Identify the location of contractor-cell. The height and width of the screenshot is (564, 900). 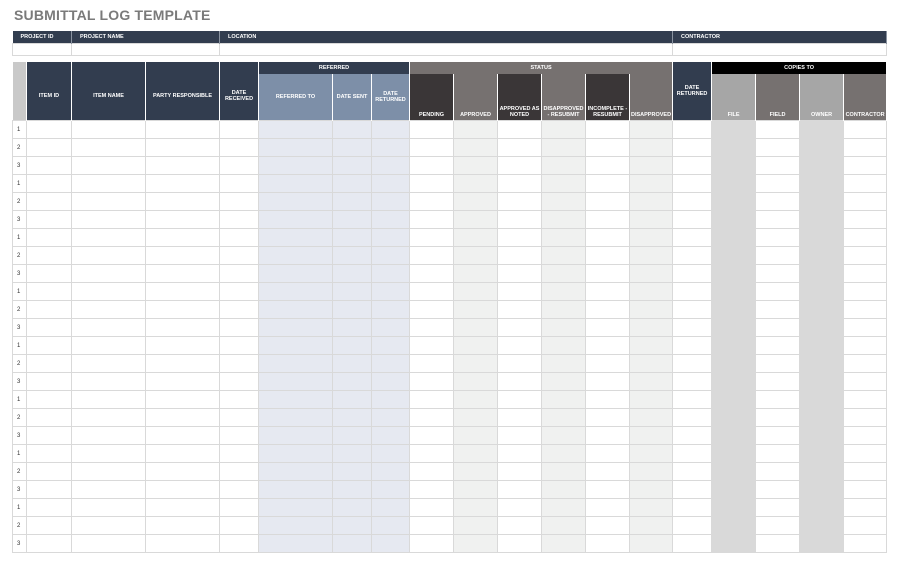
(779, 49).